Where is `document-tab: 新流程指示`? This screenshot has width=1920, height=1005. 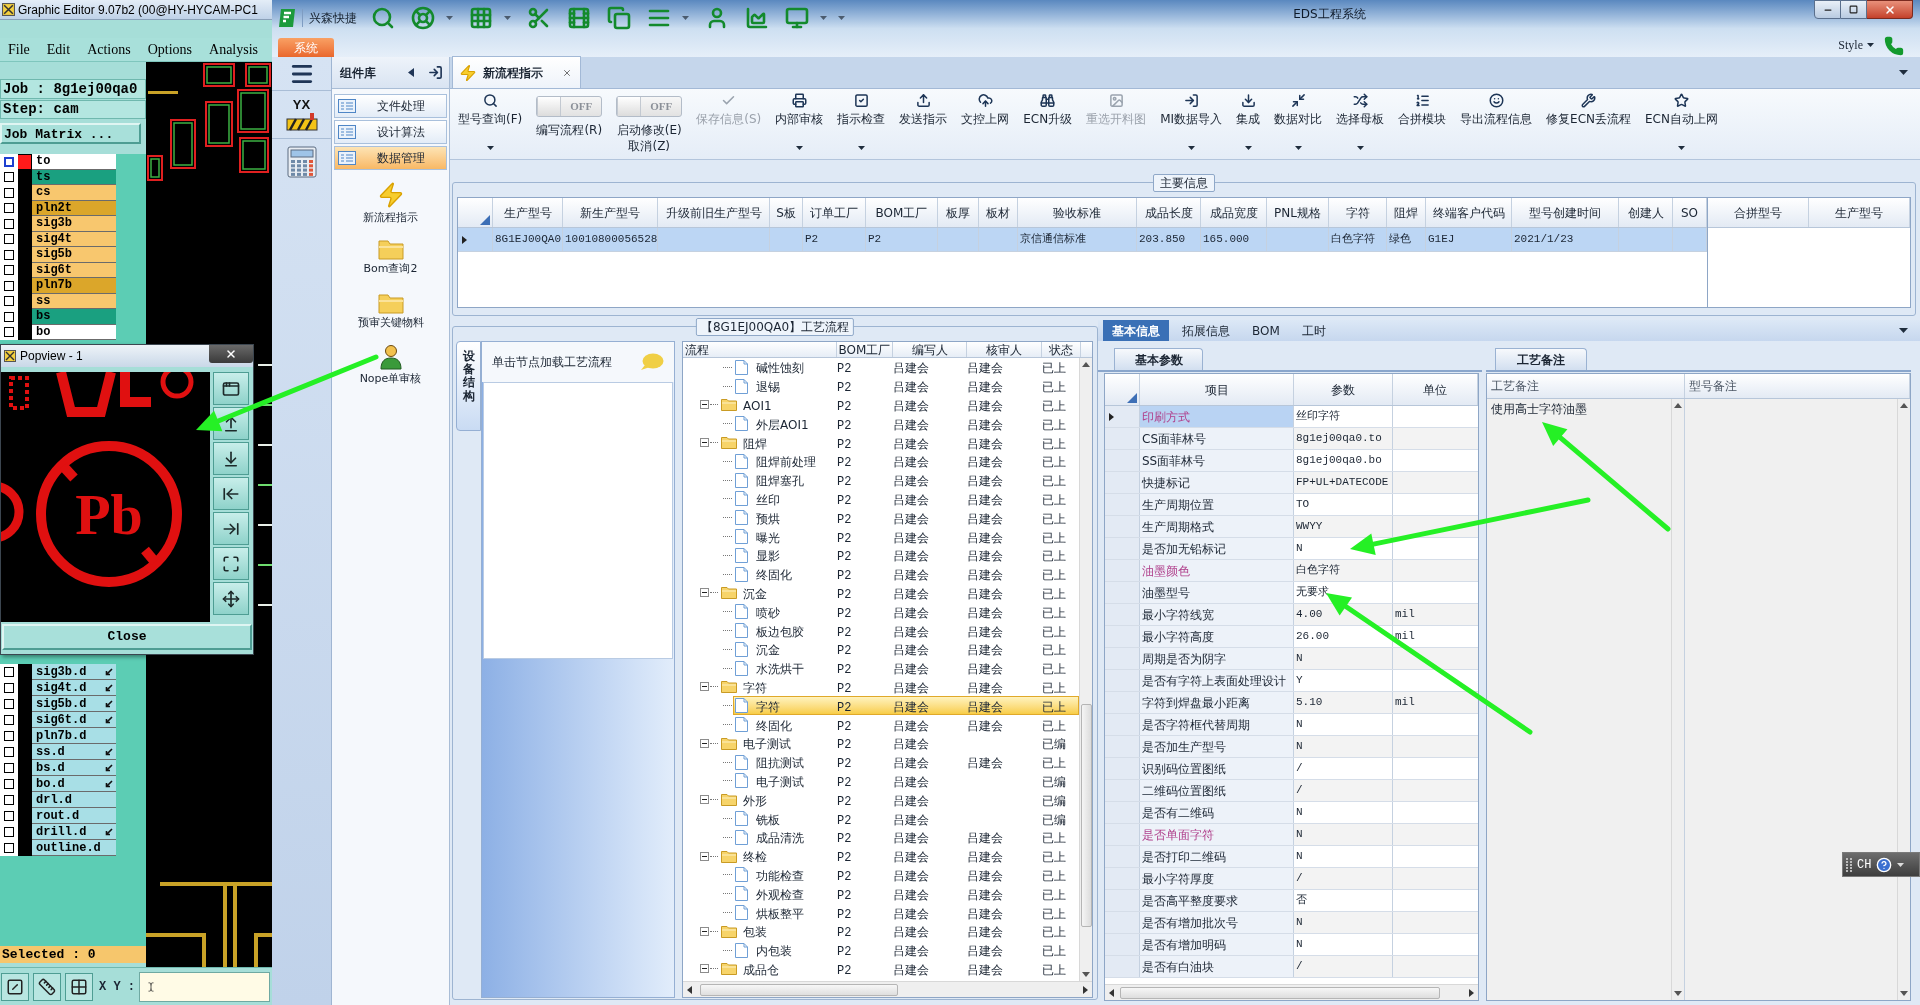
document-tab: 新流程指示 is located at coordinates (516, 72).